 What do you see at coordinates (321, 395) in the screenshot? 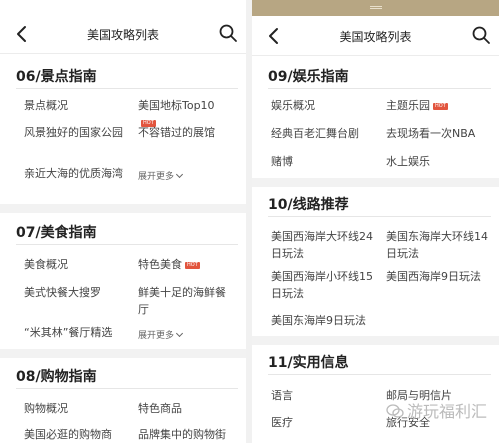
I see `item-language: 语言` at bounding box center [321, 395].